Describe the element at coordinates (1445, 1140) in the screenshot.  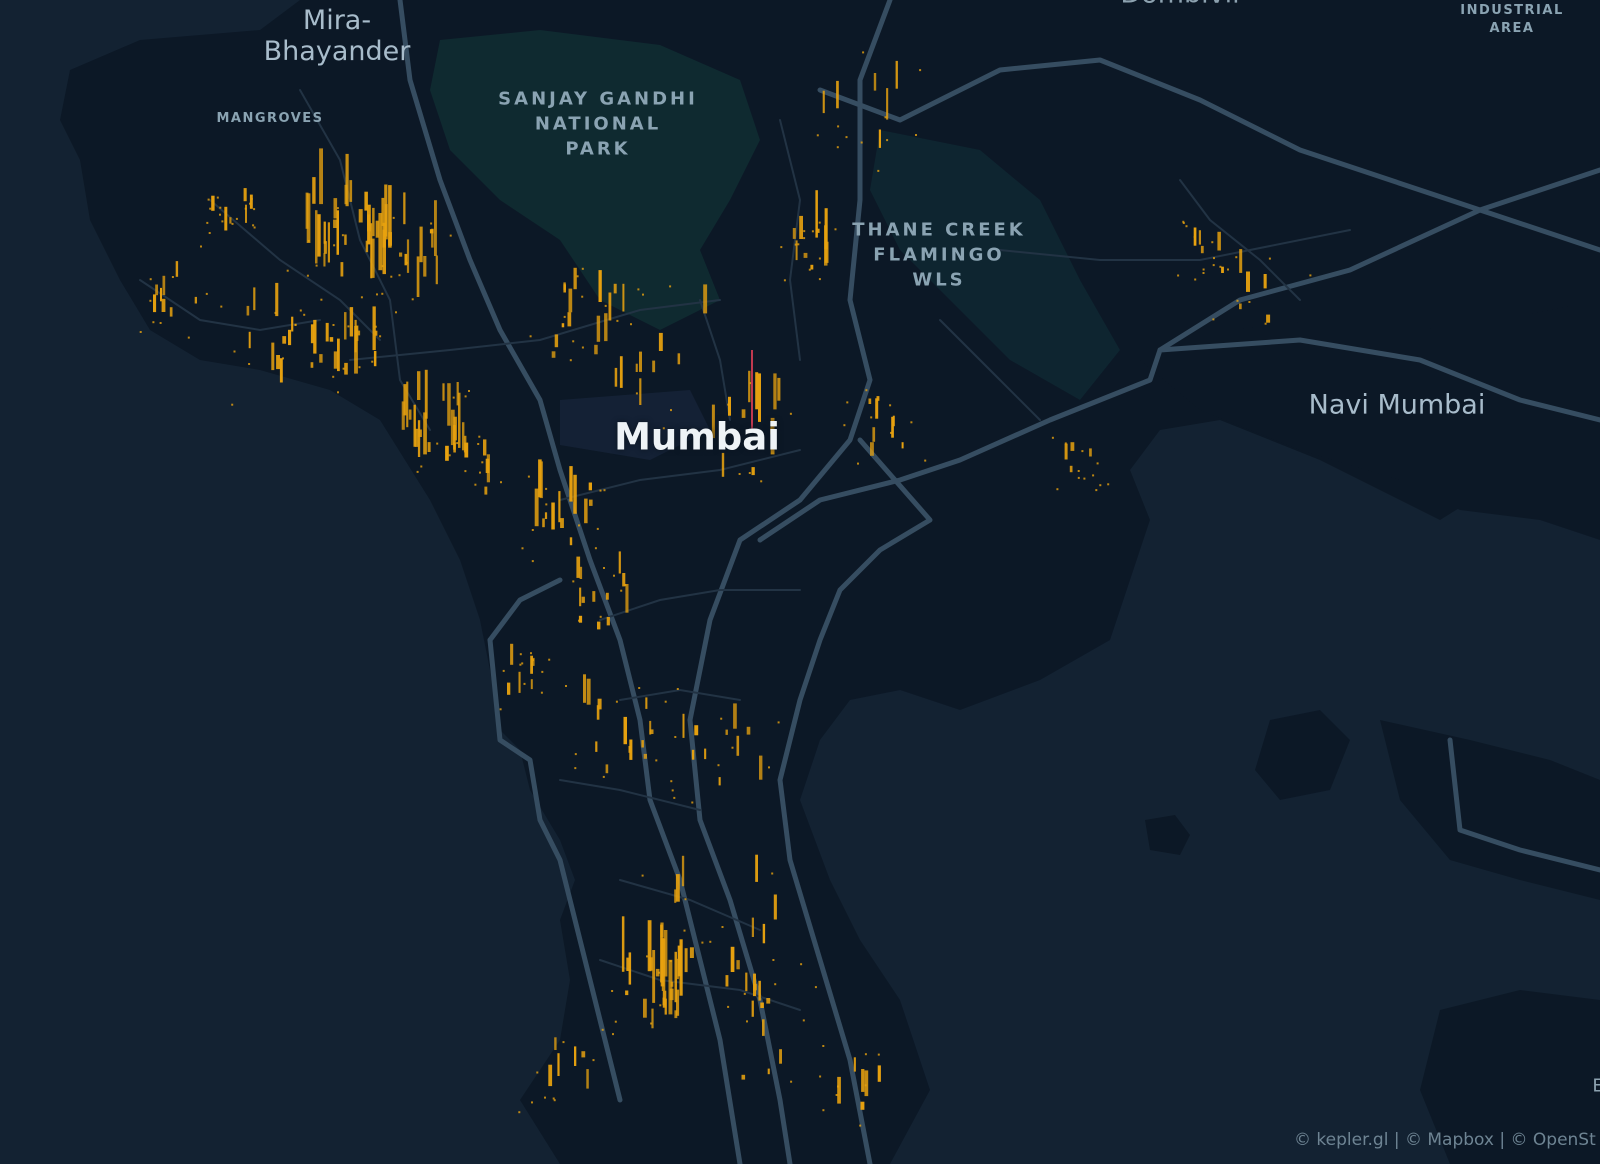
I see `map-attribution: © kepler.gl | © Mapbox | © OpenSt` at that location.